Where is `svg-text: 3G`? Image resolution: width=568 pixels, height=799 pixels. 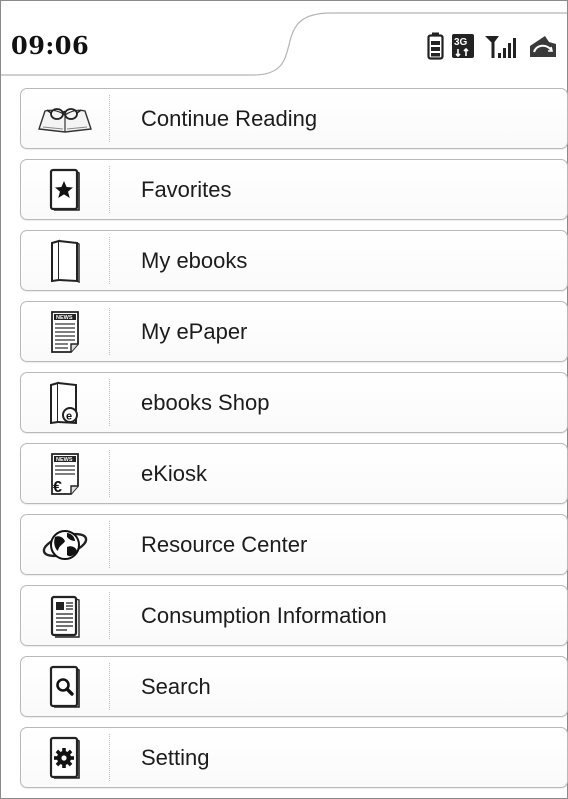
svg-text: 3G is located at coordinates (461, 42).